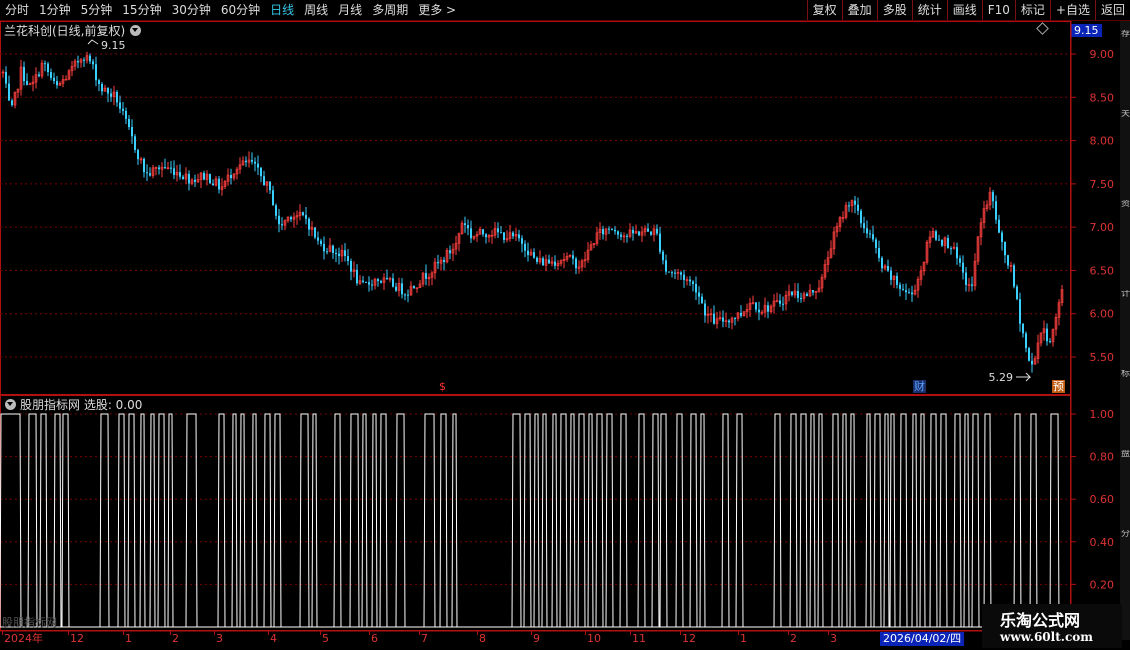 The width and height of the screenshot is (1130, 650). Describe the element at coordinates (1125, 454) in the screenshot. I see `side-strip-item: 盘` at that location.